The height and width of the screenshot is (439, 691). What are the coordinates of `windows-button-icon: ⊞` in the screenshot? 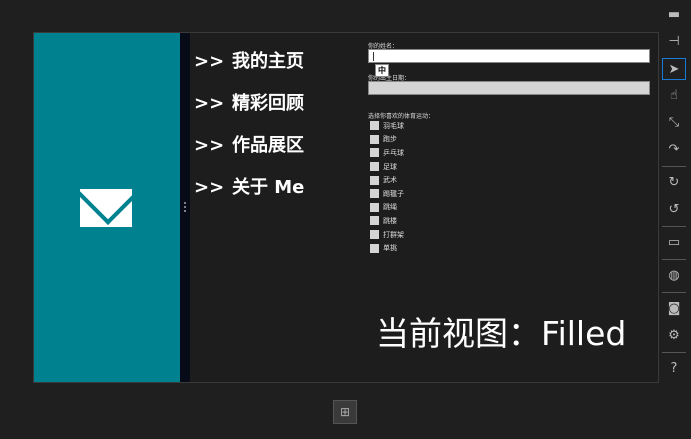 It's located at (345, 412).